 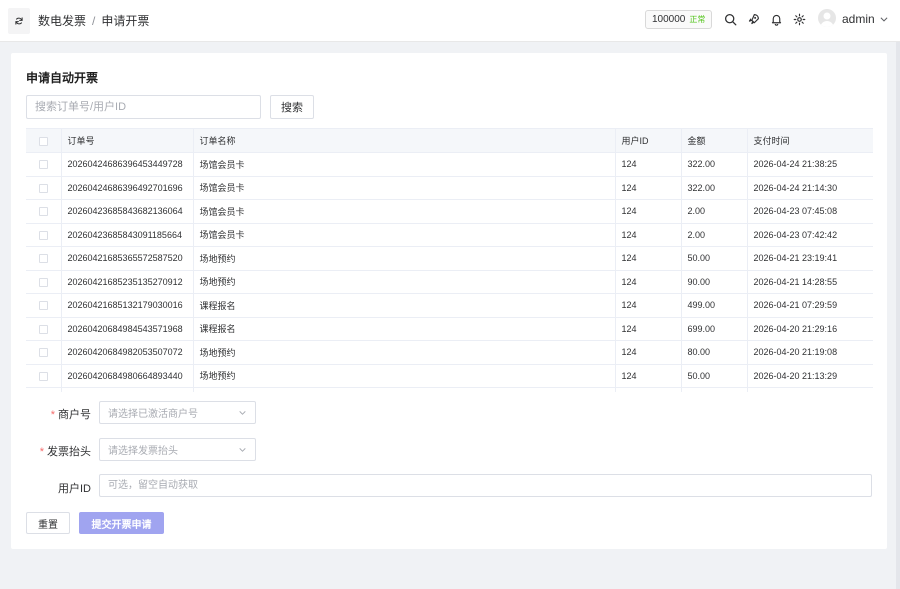 What do you see at coordinates (292, 107) in the screenshot?
I see `search-button: 搜索` at bounding box center [292, 107].